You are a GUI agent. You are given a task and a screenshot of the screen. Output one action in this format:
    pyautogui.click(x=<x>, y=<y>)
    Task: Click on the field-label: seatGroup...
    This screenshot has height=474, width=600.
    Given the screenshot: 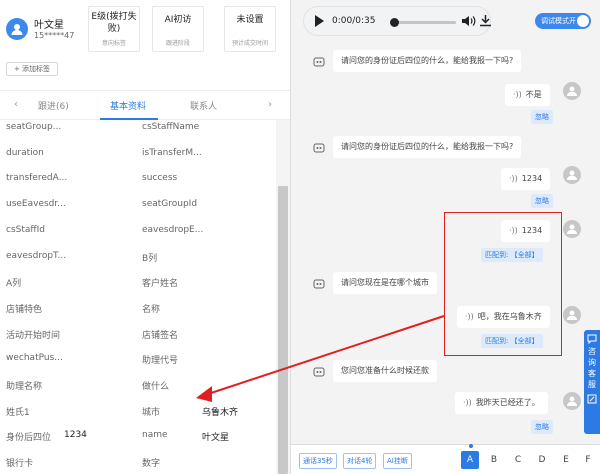 What is the action you would take?
    pyautogui.click(x=34, y=127)
    